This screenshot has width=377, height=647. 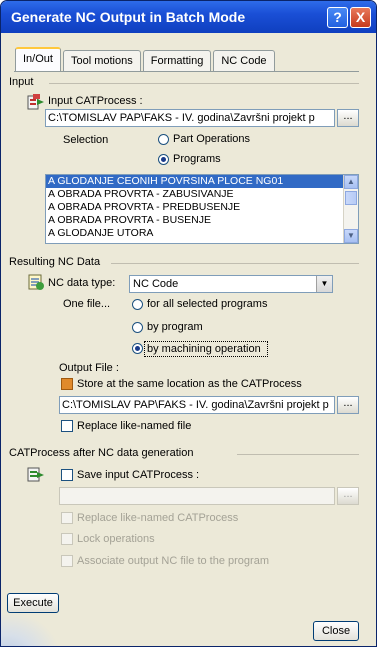 I want to click on input-catprocess-label: Input CATProcess :, so click(x=95, y=101).